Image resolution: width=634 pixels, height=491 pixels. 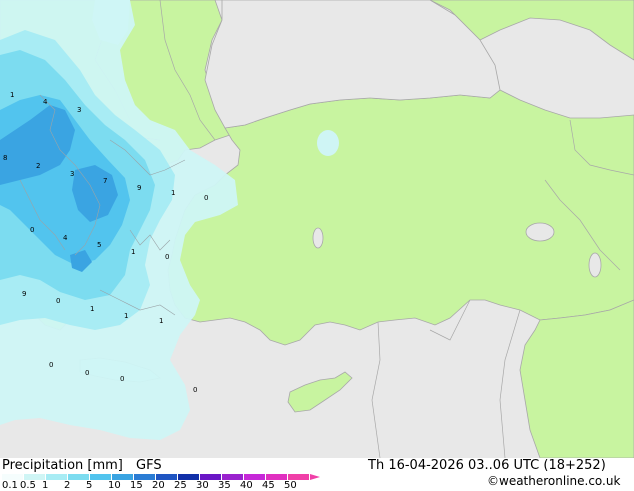 What do you see at coordinates (202, 485) in the screenshot?
I see `scale-value: 30` at bounding box center [202, 485].